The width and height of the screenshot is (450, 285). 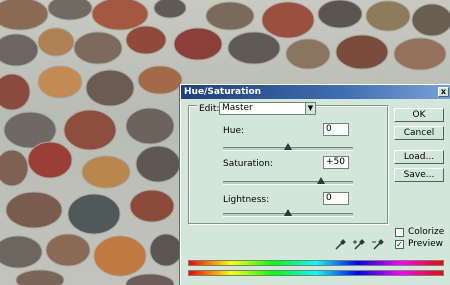 I want to click on colorize-checkbox, so click(x=399, y=232).